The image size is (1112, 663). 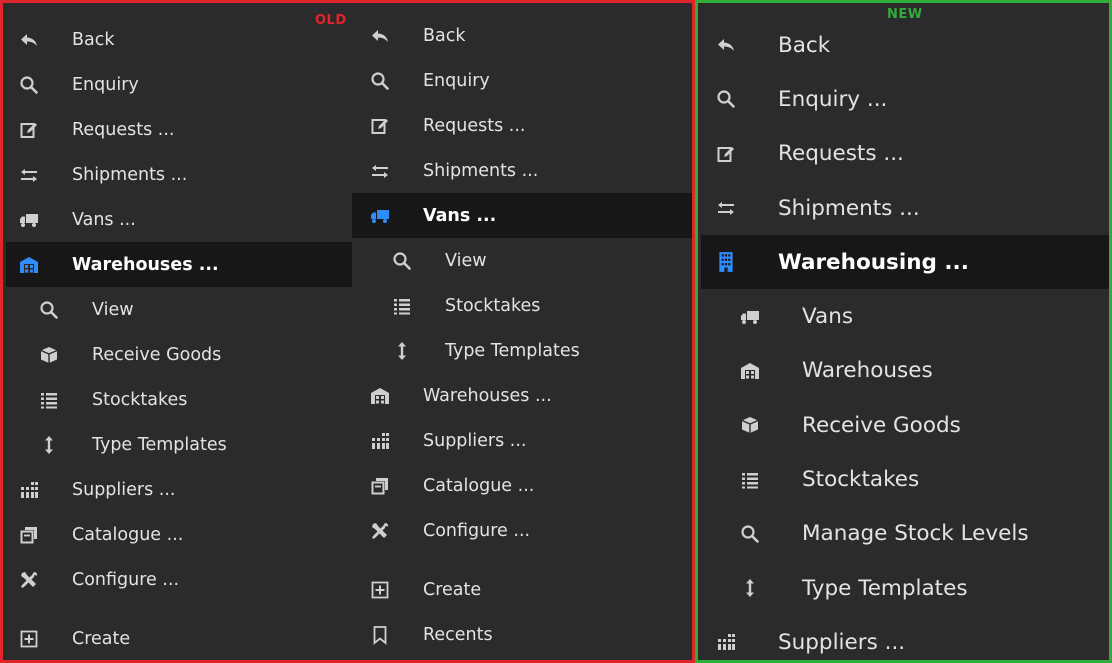 What do you see at coordinates (726, 262) in the screenshot?
I see `building-icon` at bounding box center [726, 262].